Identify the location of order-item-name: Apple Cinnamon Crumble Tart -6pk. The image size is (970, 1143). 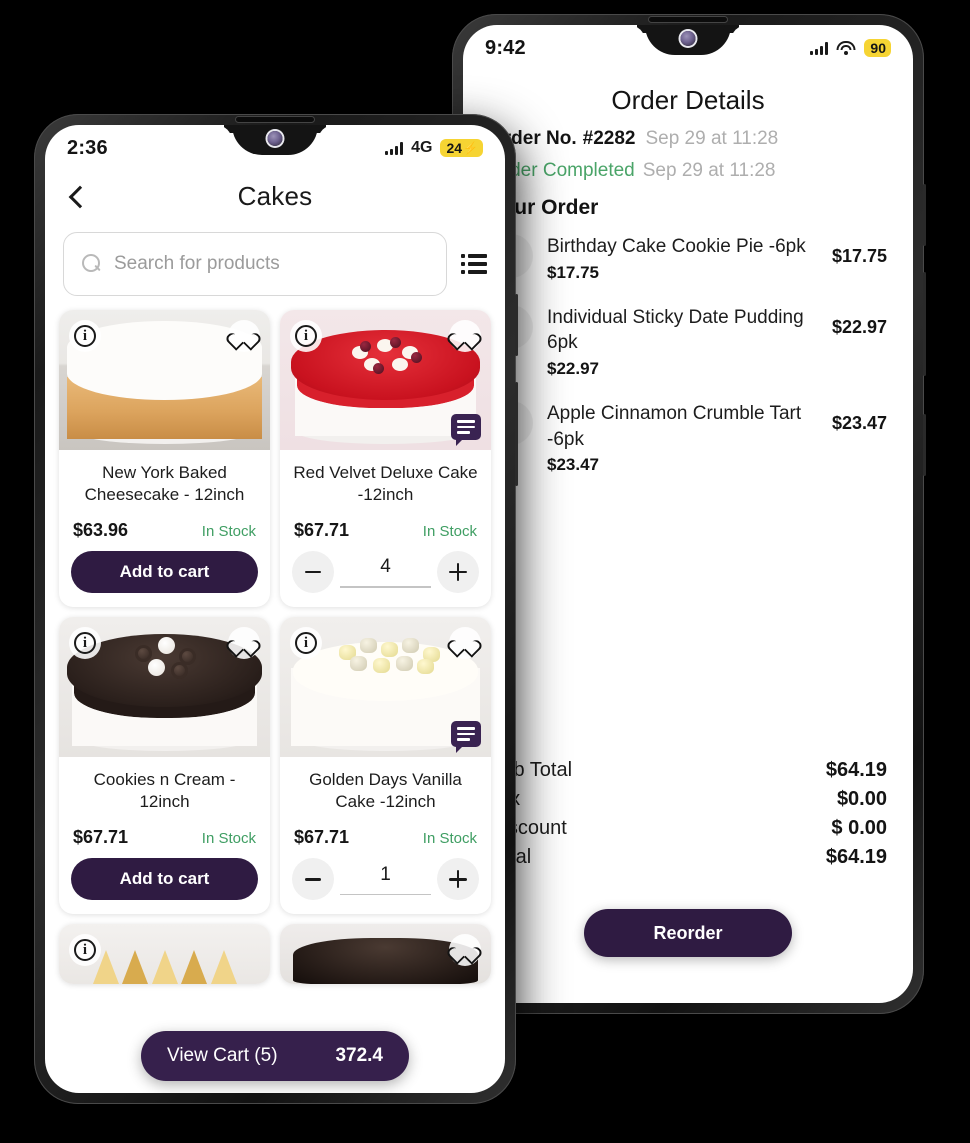
(674, 426).